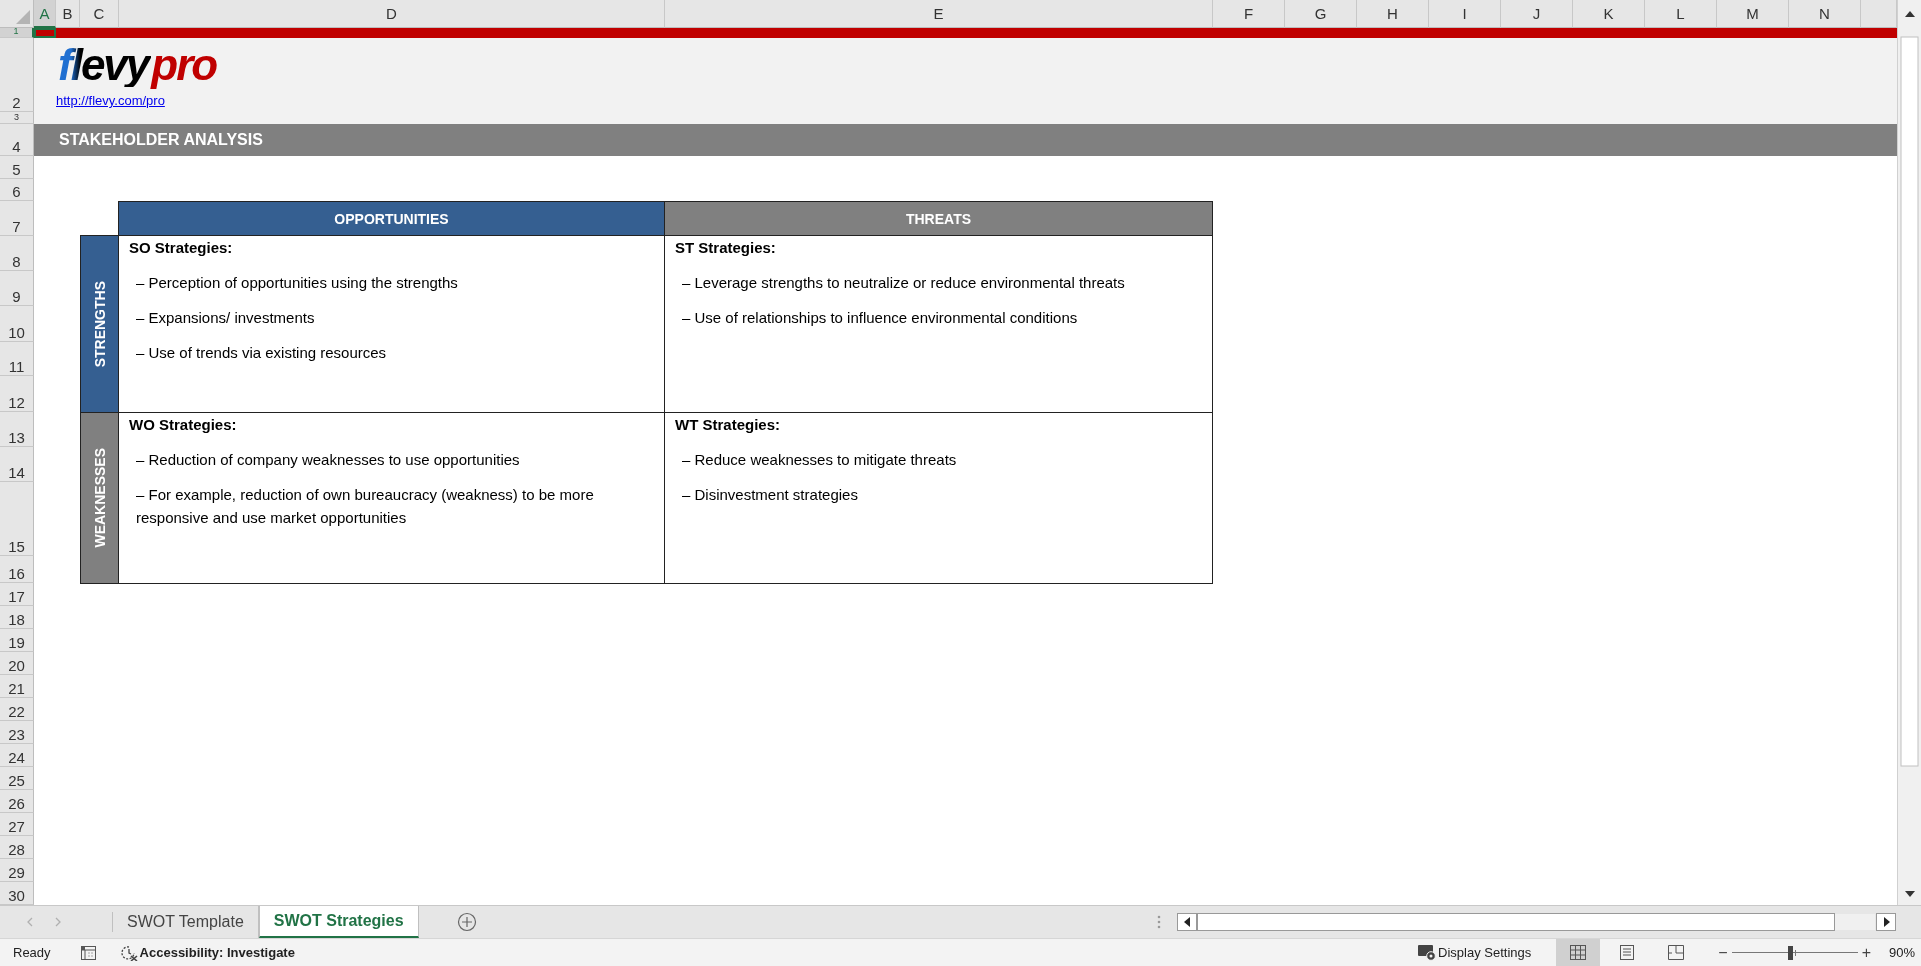 This screenshot has height=966, width=1921. What do you see at coordinates (17, 190) in the screenshot?
I see `row-header: 6` at bounding box center [17, 190].